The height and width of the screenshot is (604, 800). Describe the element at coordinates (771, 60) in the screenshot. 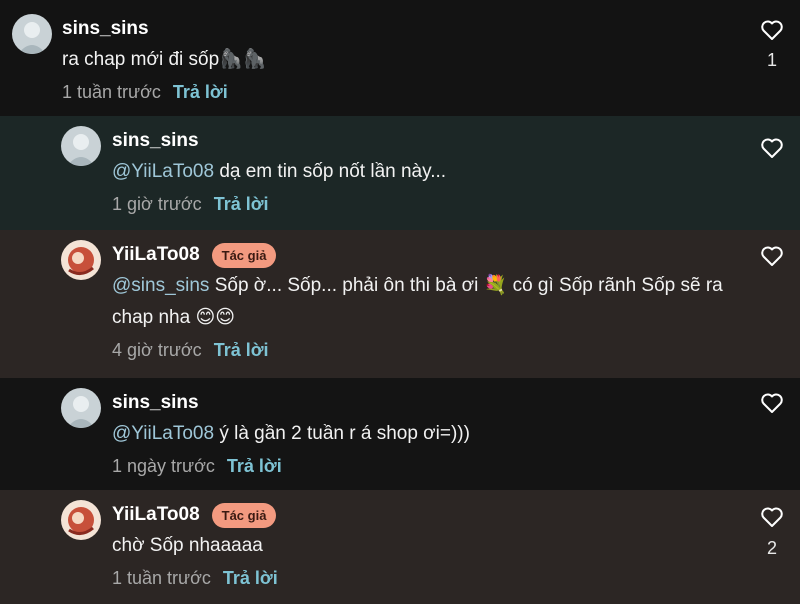

I see `like-count: 1` at that location.